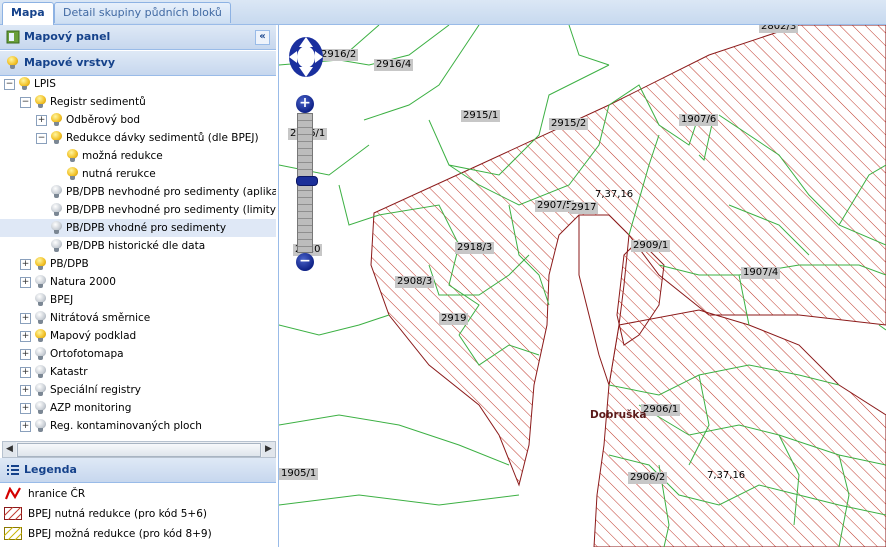  I want to click on yellow-hatch-icon, so click(13, 533).